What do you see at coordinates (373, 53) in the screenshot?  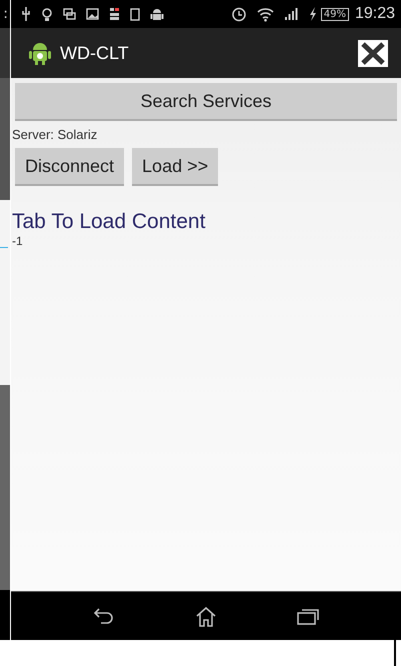 I see `close-icon` at bounding box center [373, 53].